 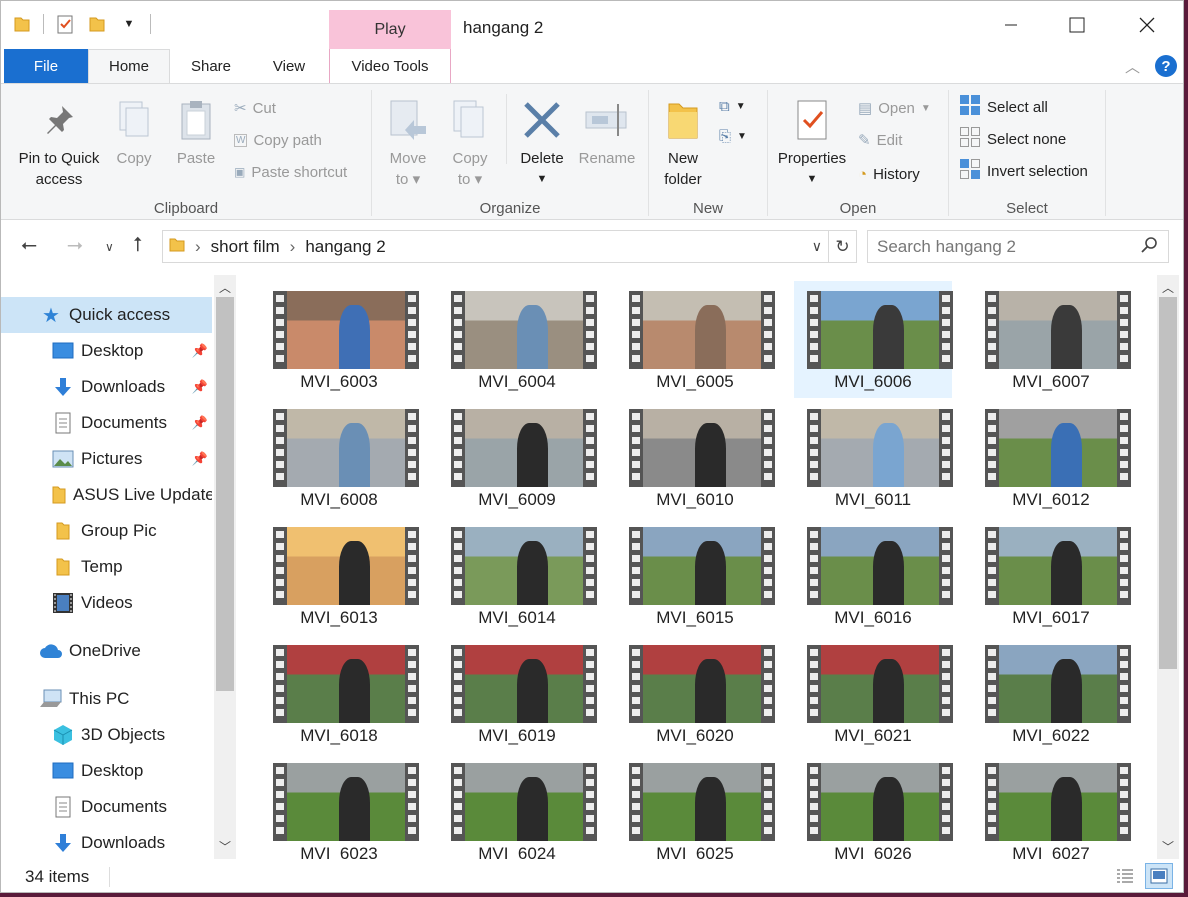 What do you see at coordinates (695, 339) in the screenshot?
I see `file-item: MVI_6005` at bounding box center [695, 339].